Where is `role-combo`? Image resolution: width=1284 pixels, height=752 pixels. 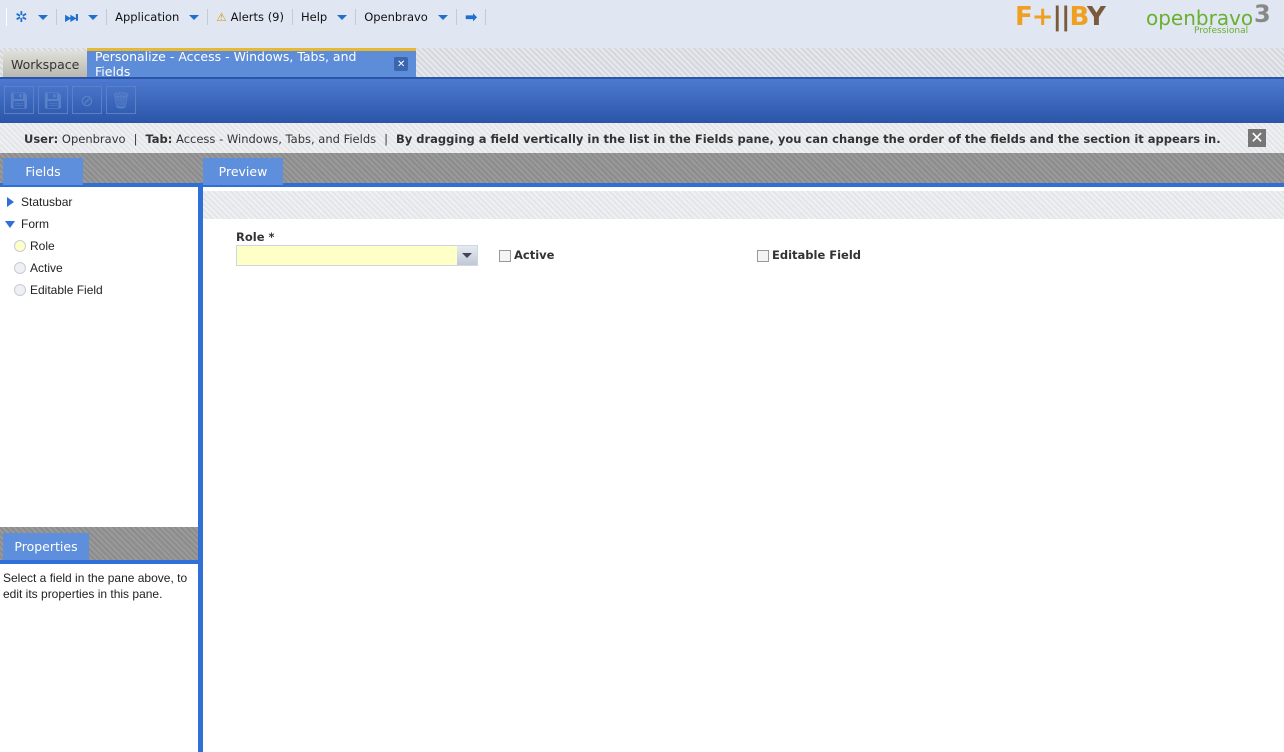
role-combo is located at coordinates (357, 255).